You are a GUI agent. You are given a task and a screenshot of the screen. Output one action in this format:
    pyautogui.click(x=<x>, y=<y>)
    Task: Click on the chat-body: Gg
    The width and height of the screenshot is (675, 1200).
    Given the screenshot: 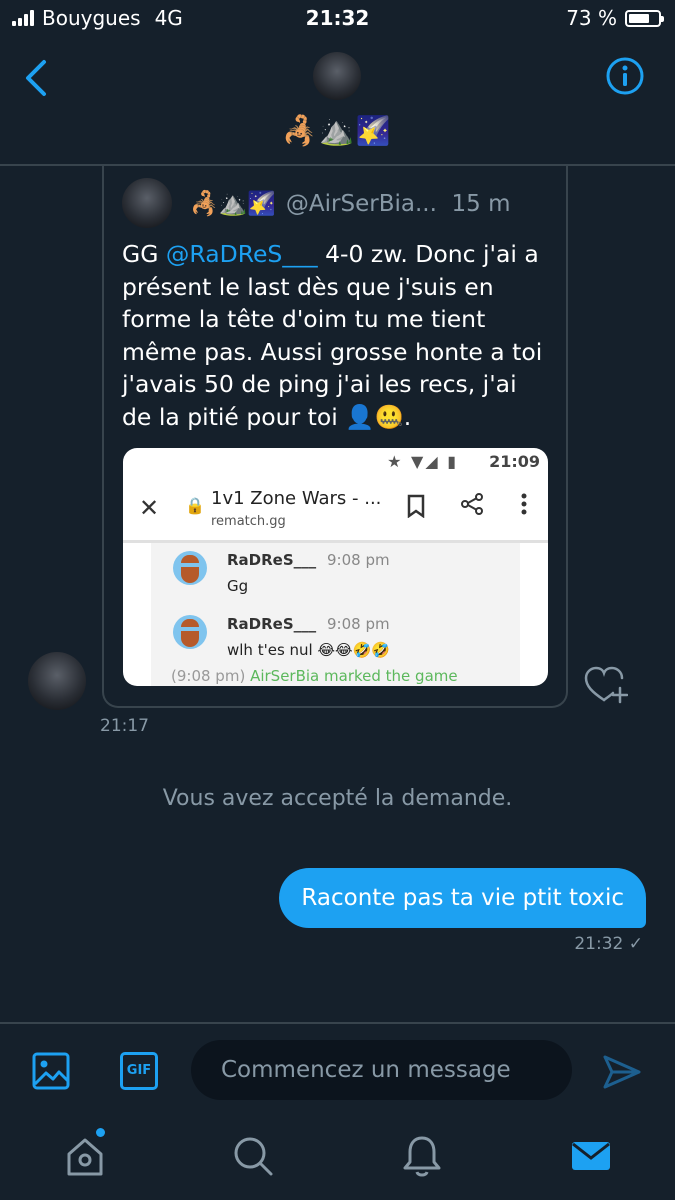 What is the action you would take?
    pyautogui.click(x=238, y=586)
    